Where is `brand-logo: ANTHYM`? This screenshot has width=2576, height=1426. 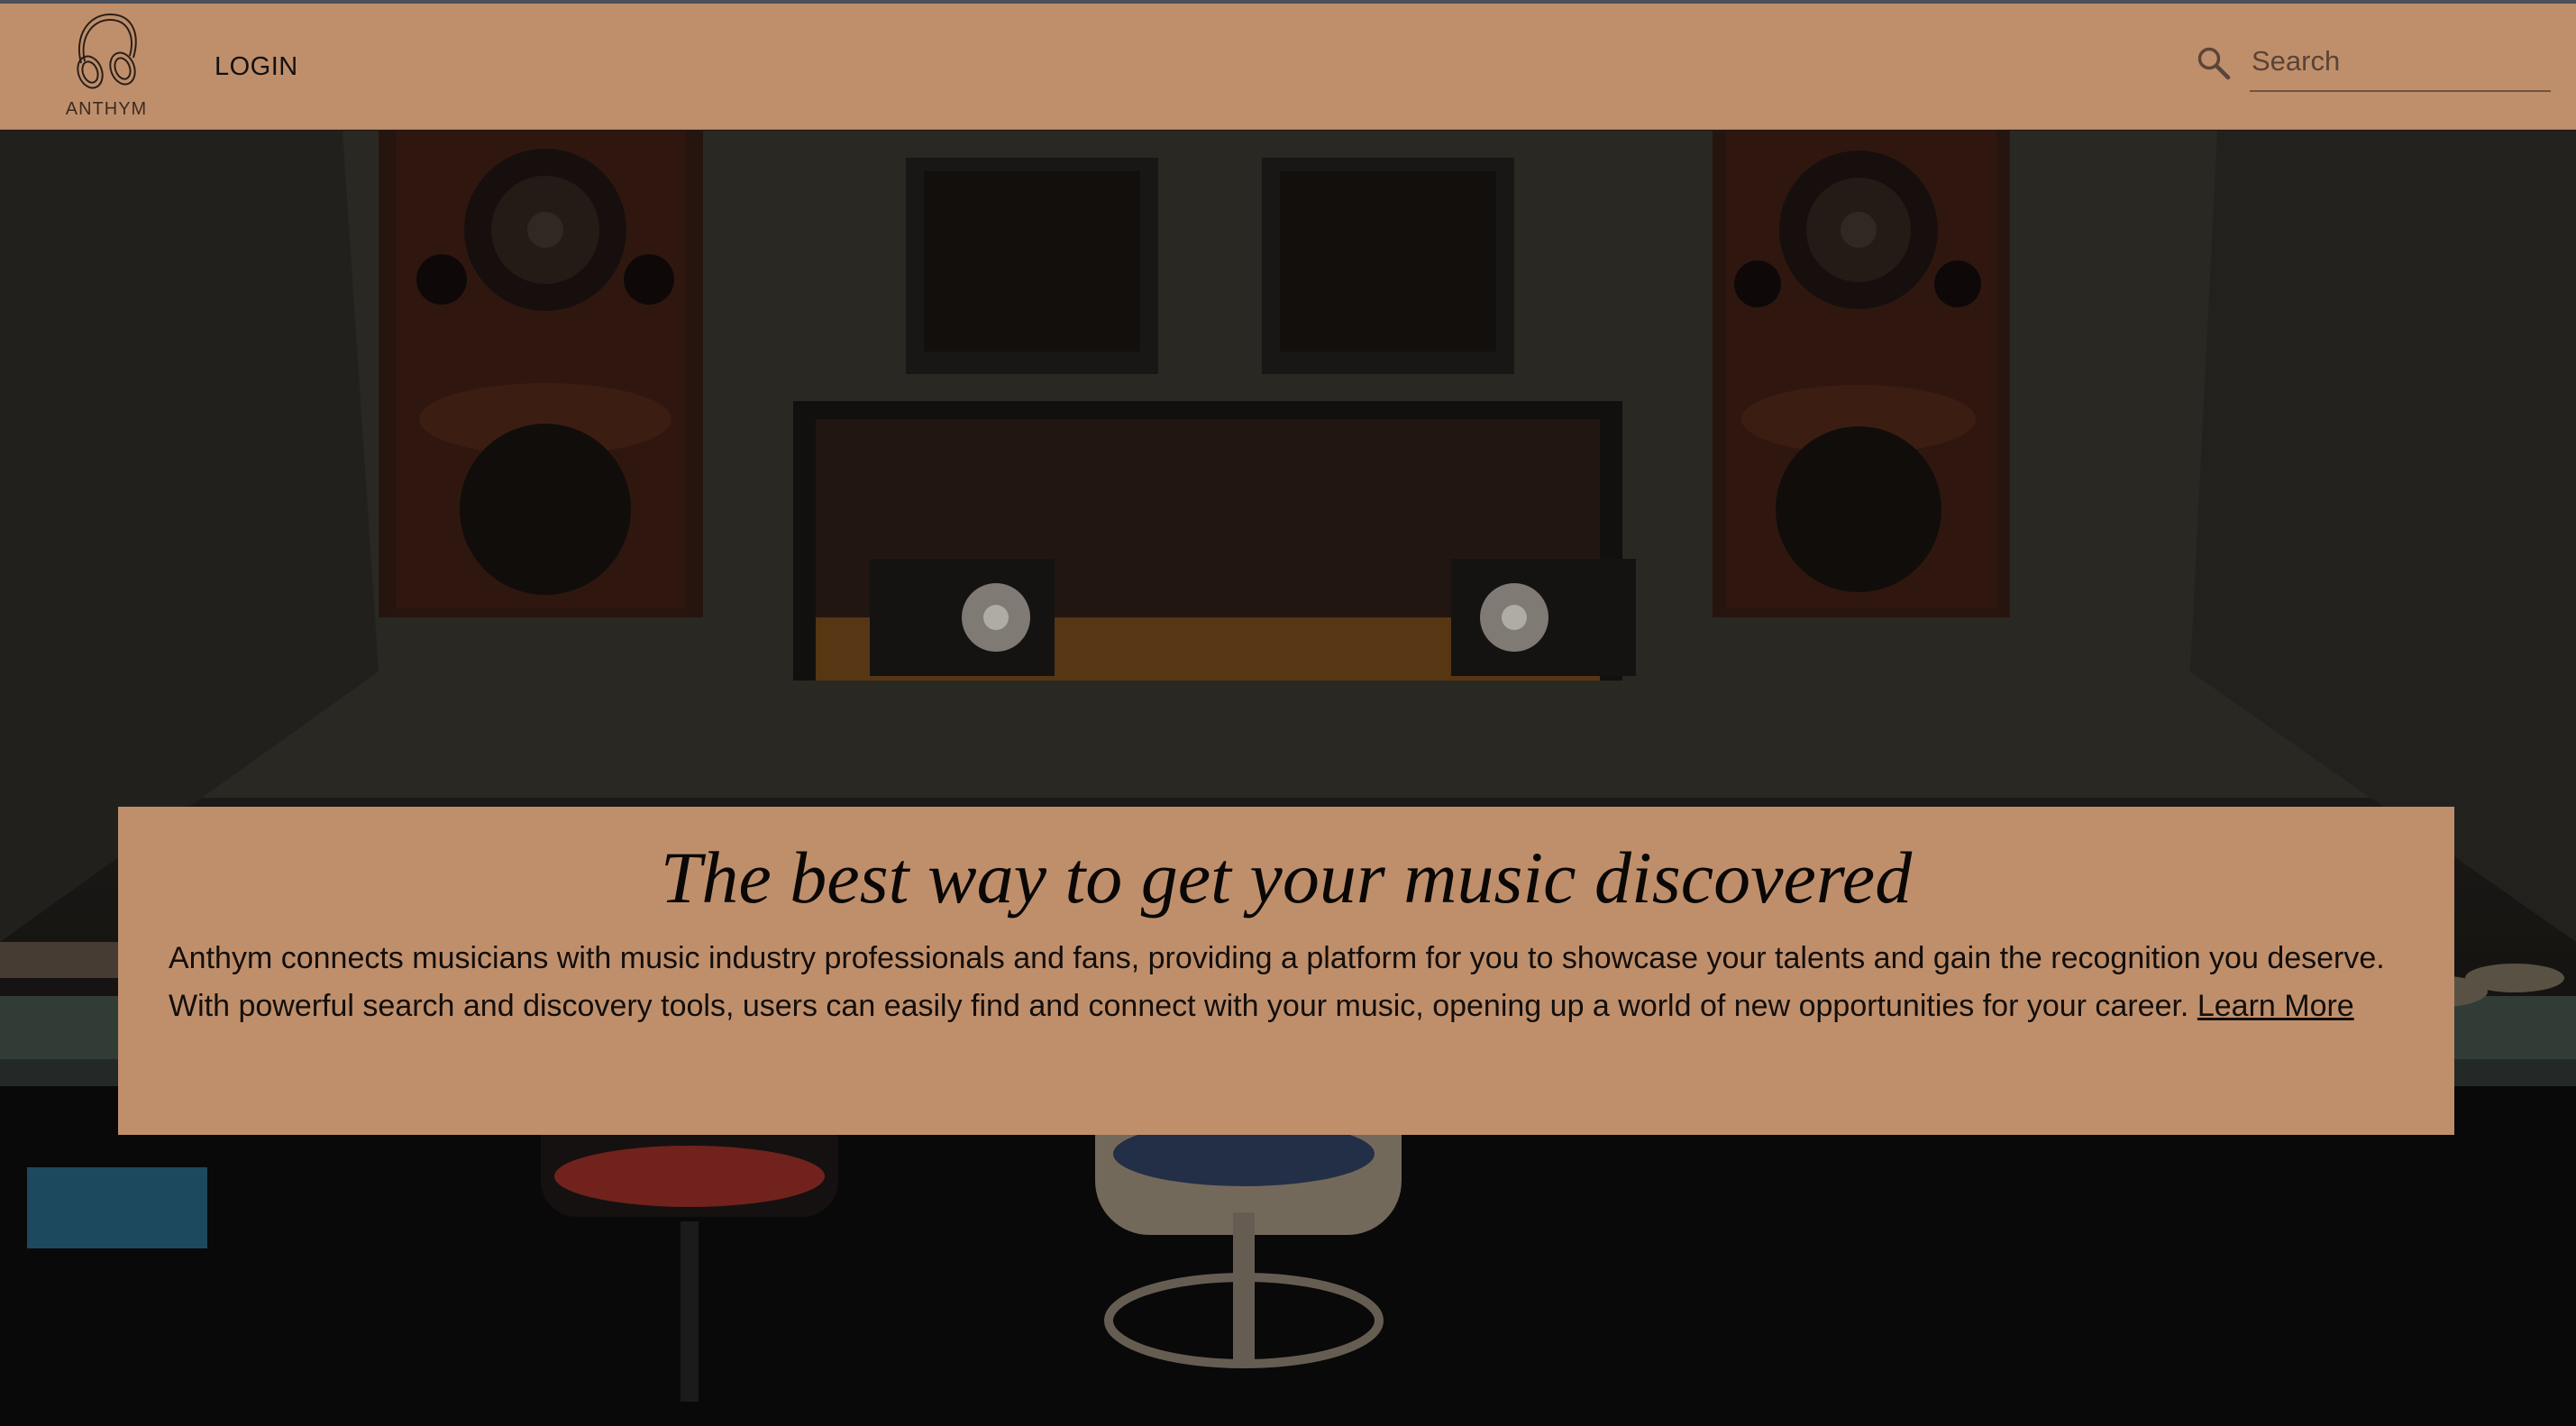 brand-logo: ANTHYM is located at coordinates (106, 65).